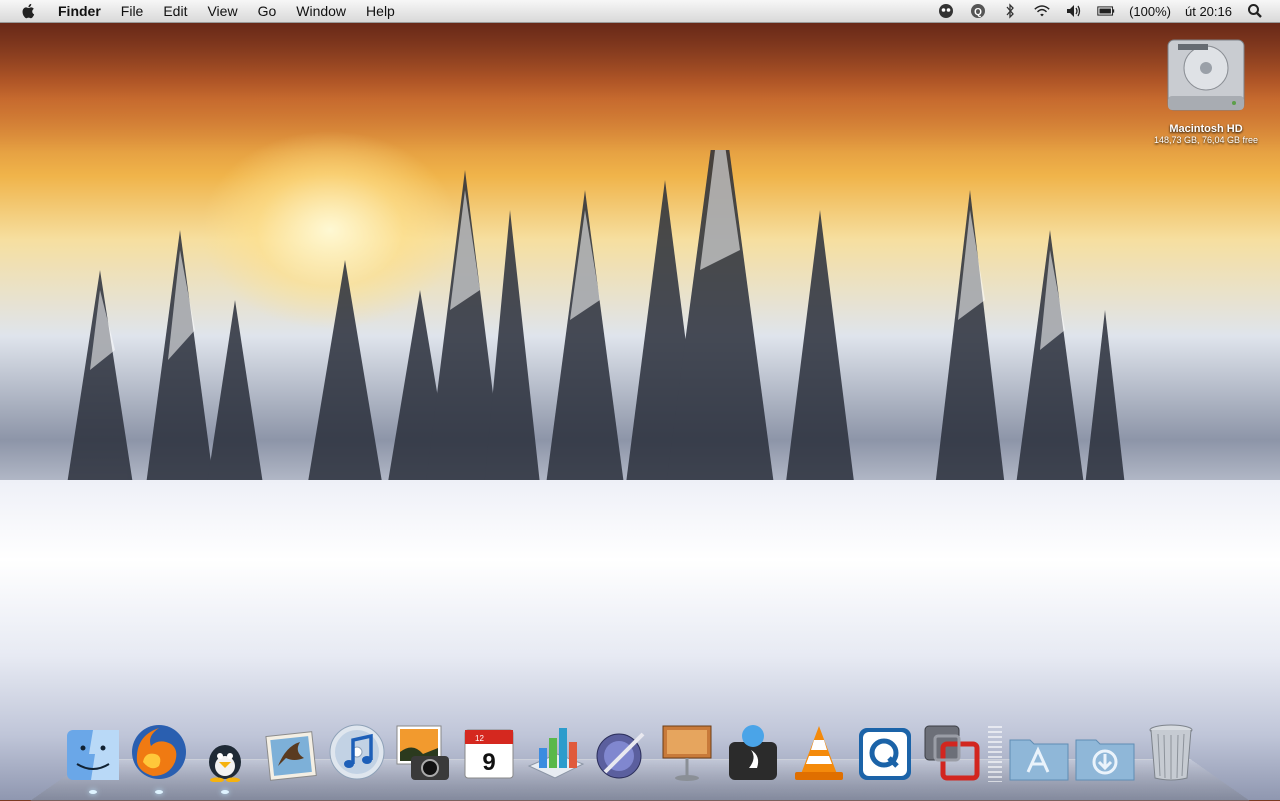 The width and height of the screenshot is (1280, 801). Describe the element at coordinates (753, 752) in the screenshot. I see `toast-icon` at that location.